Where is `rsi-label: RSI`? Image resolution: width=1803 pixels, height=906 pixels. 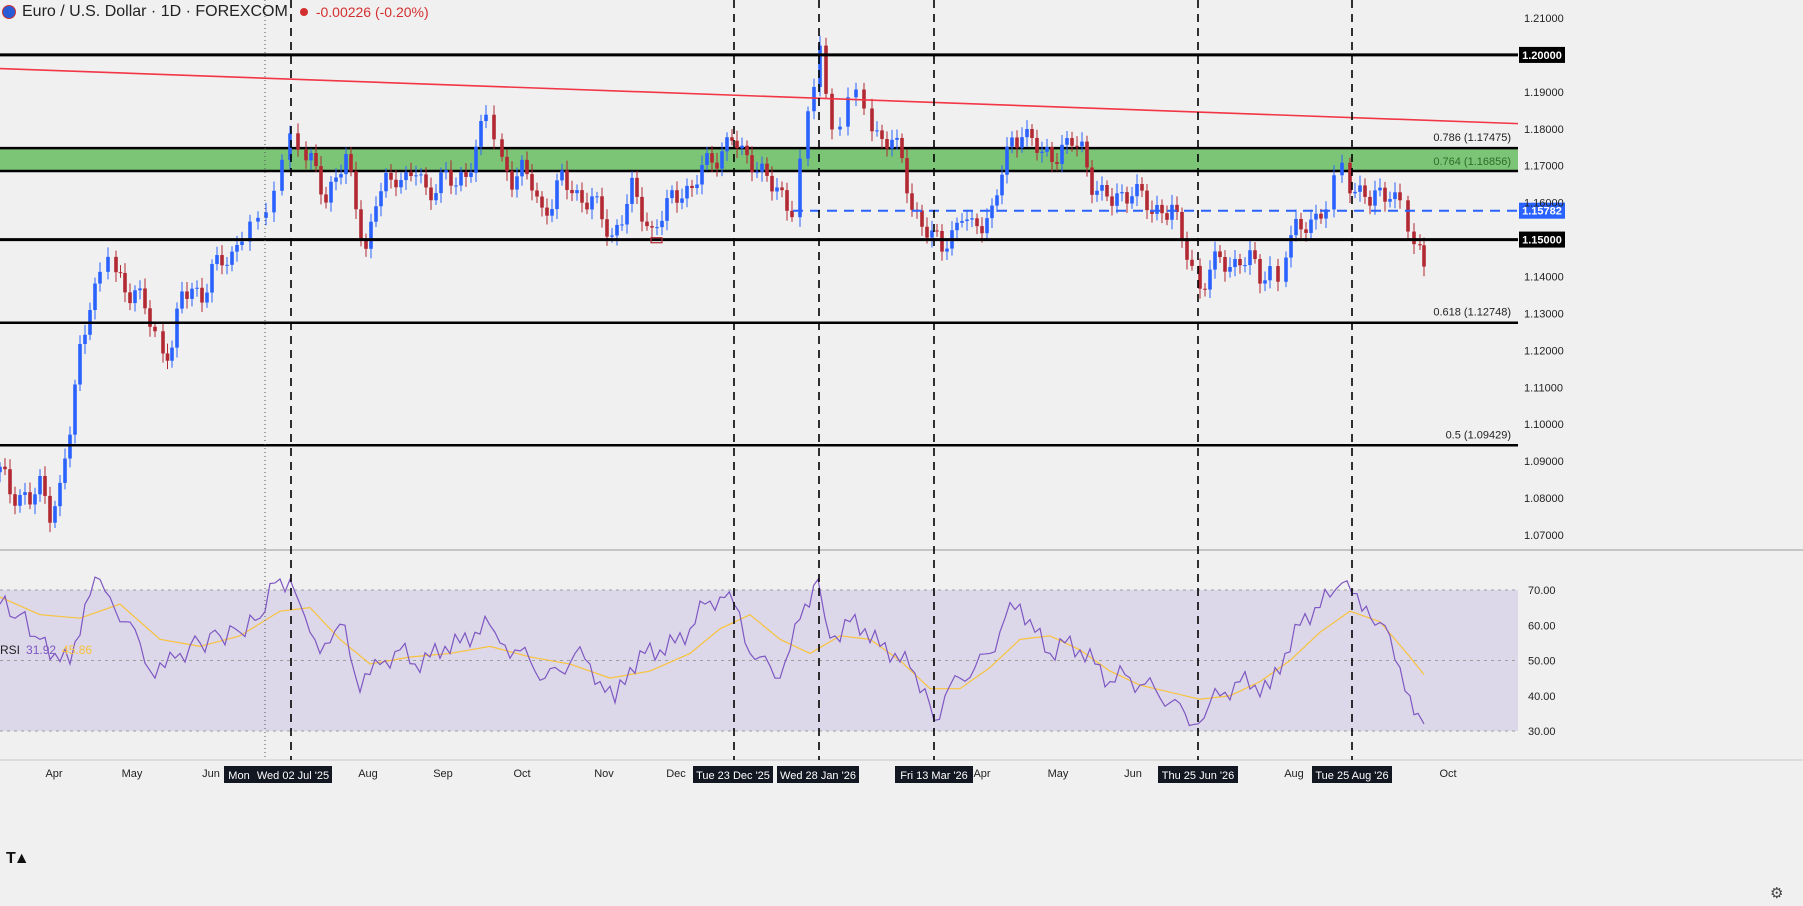
rsi-label: RSI is located at coordinates (10, 650).